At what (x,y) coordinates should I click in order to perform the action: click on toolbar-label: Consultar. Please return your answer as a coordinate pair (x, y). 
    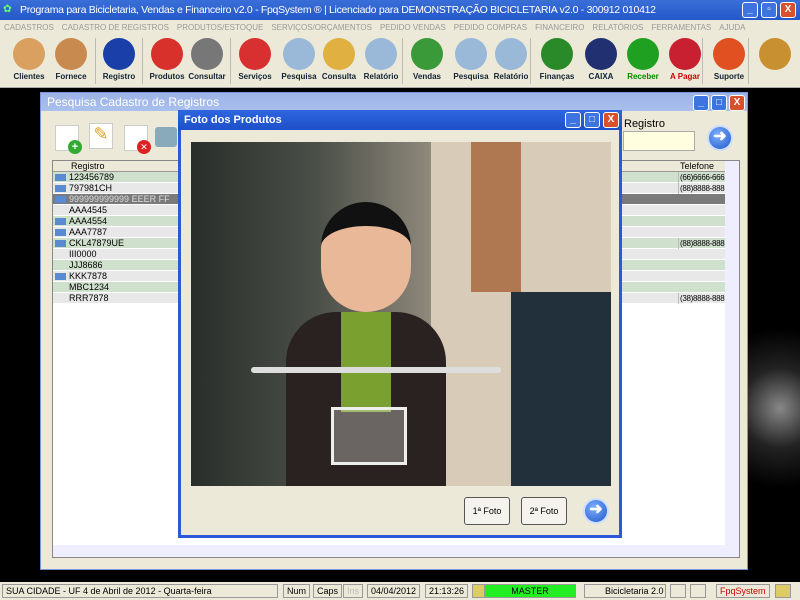
    Looking at the image, I should click on (207, 76).